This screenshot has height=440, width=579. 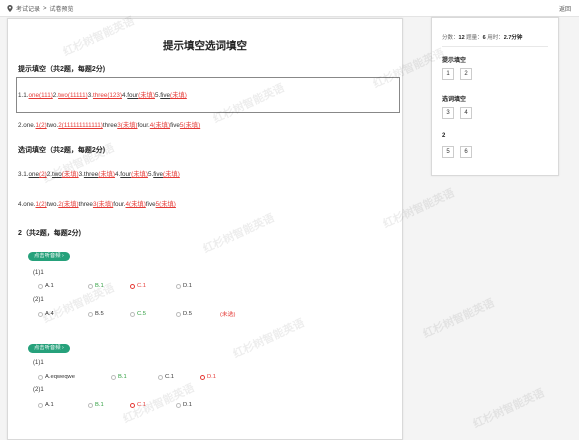 What do you see at coordinates (454, 100) in the screenshot?
I see `group-title: 选词填空` at bounding box center [454, 100].